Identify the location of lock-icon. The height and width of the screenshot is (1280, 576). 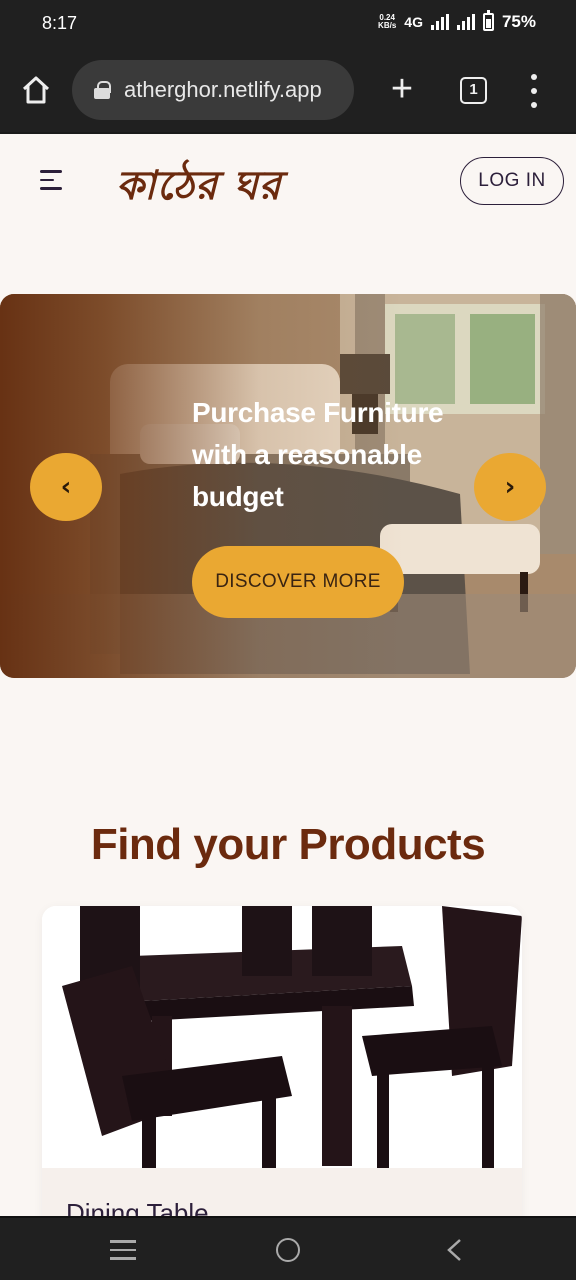
(102, 90).